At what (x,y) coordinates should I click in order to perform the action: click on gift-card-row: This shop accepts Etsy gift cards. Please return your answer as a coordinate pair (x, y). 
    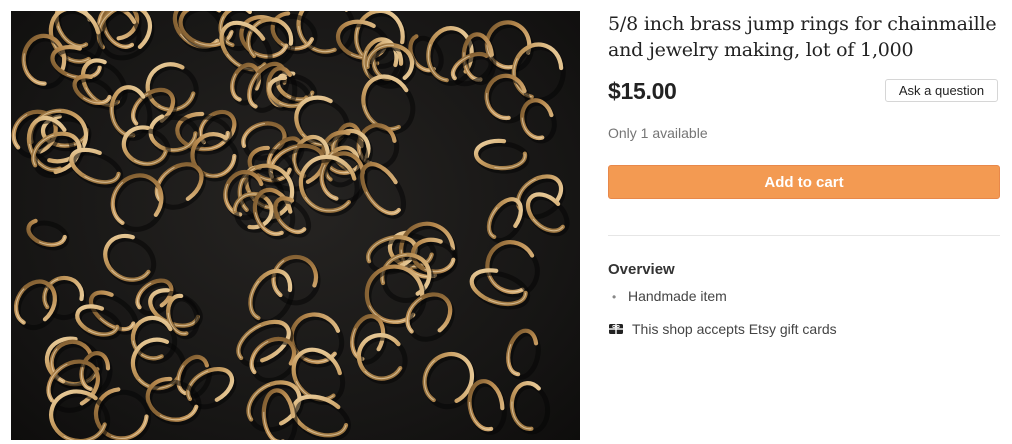
    Looking at the image, I should click on (722, 329).